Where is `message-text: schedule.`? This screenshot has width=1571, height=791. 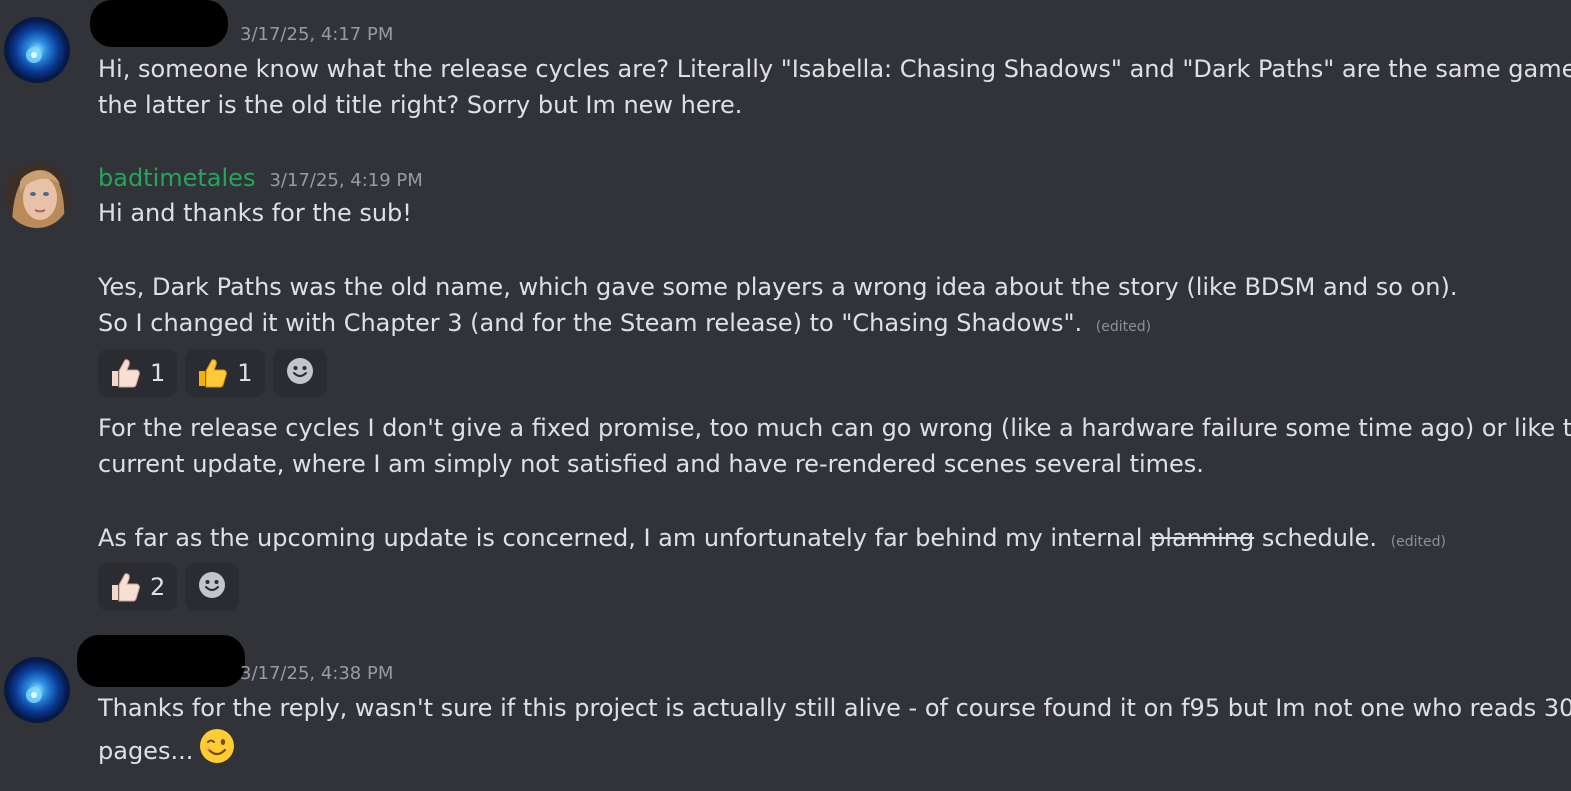
message-text: schedule. is located at coordinates (1319, 538).